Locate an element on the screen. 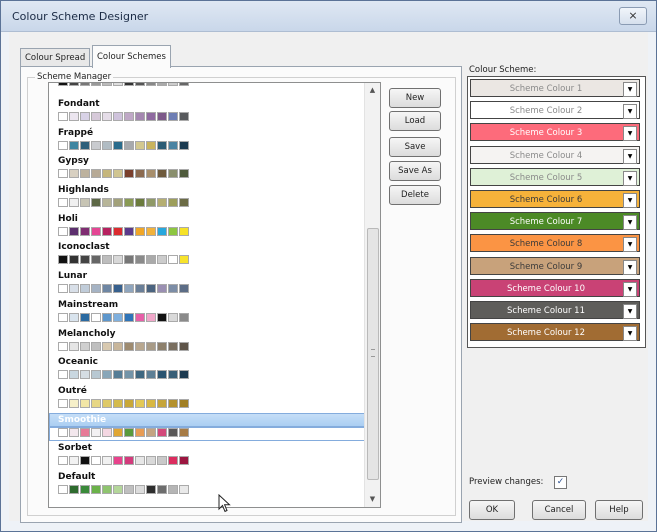  scheme-colour-row: Scheme Colour 8 ▼ is located at coordinates (555, 243).